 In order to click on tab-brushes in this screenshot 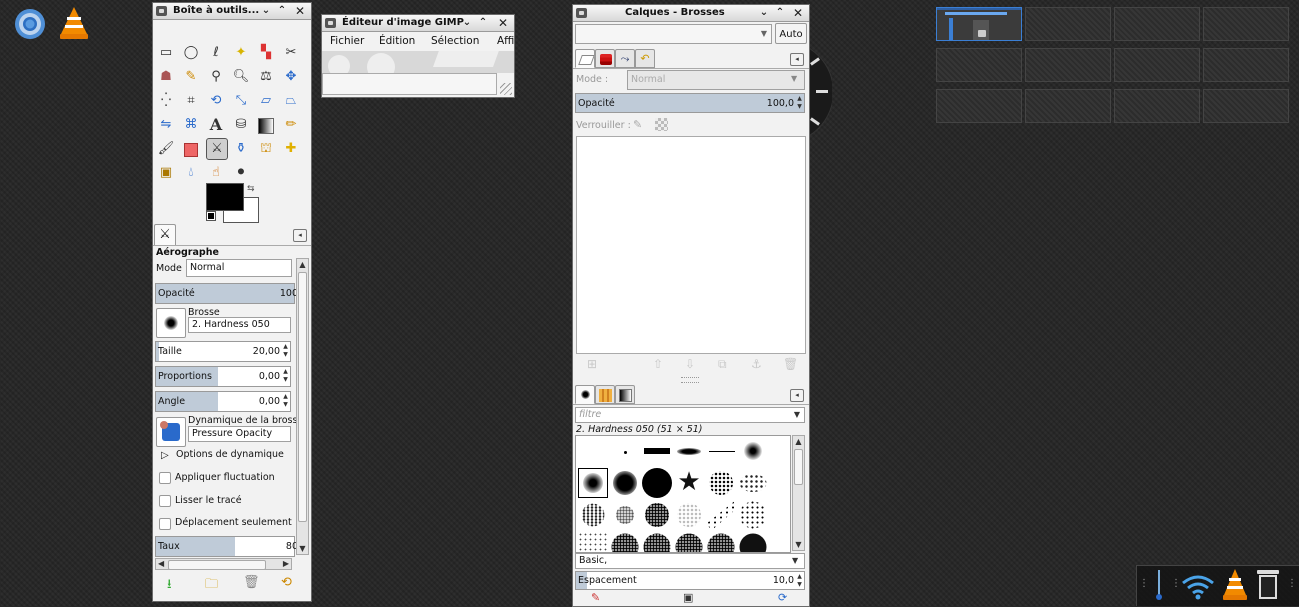, I will do `click(585, 394)`.